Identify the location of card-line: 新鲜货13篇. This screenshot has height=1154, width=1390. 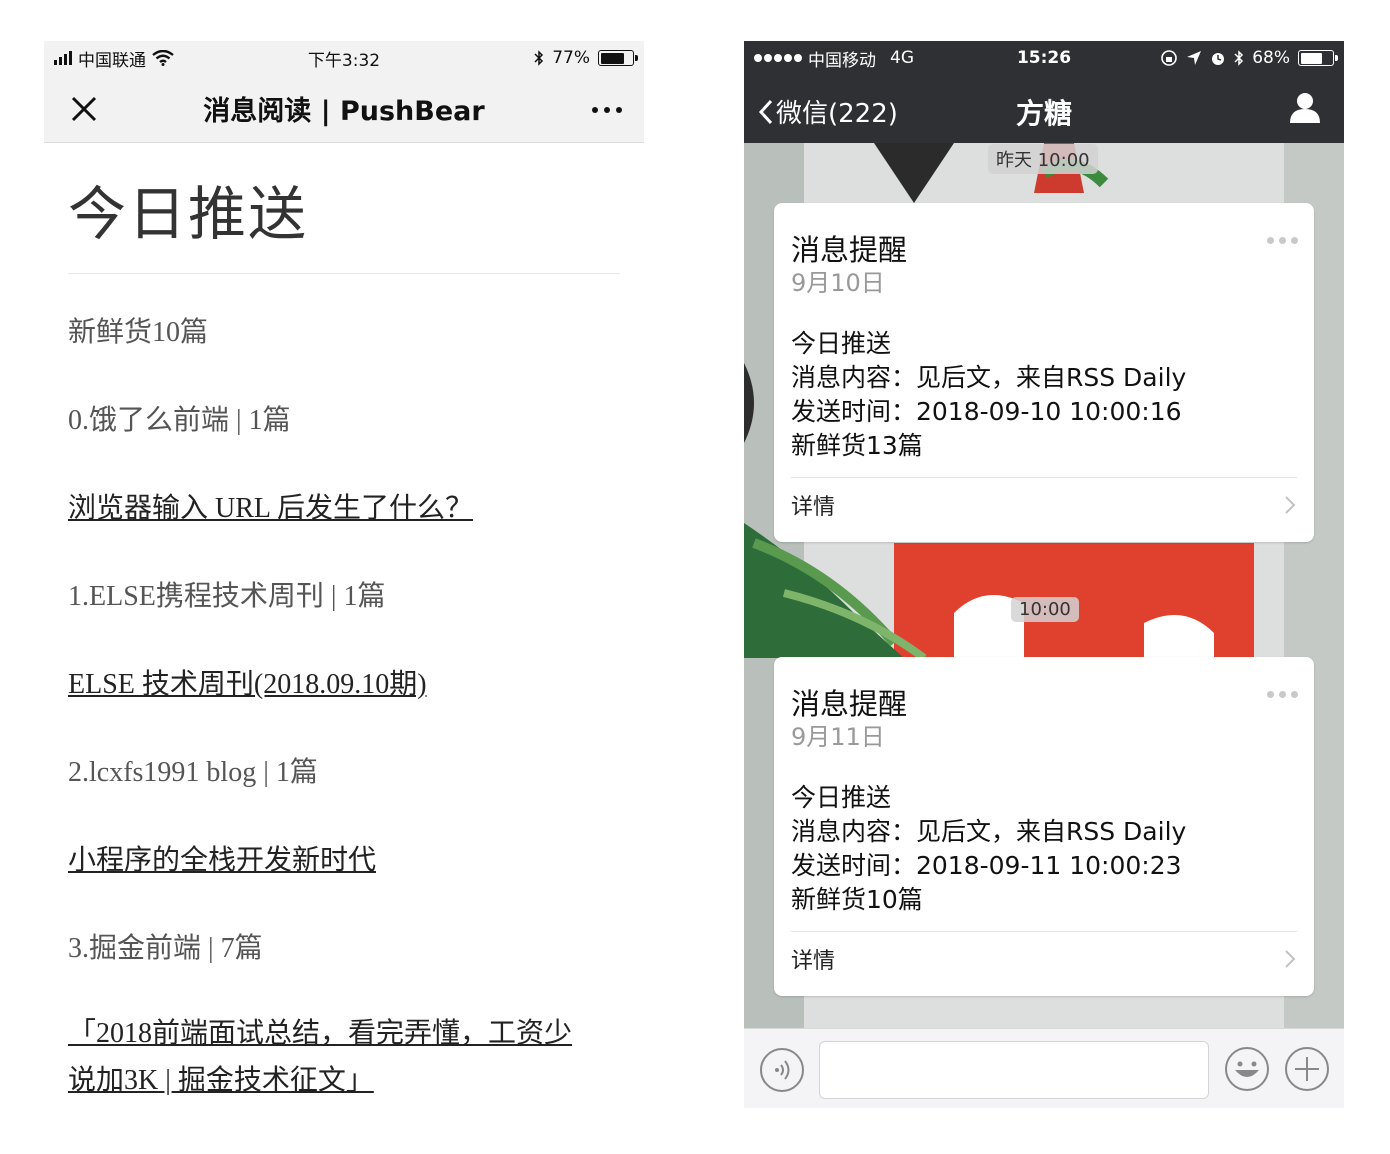
(857, 445).